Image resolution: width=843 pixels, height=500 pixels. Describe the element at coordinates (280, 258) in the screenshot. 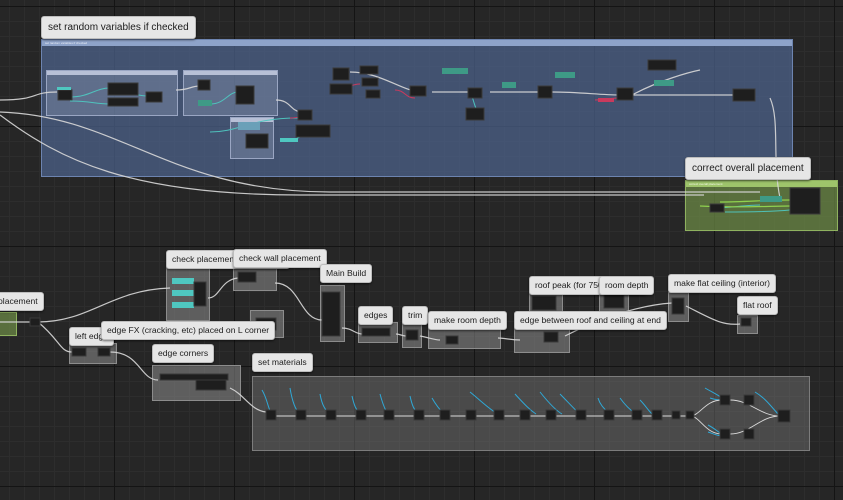

I see `comment-bubble-check-wall-placement: check wall placement` at that location.